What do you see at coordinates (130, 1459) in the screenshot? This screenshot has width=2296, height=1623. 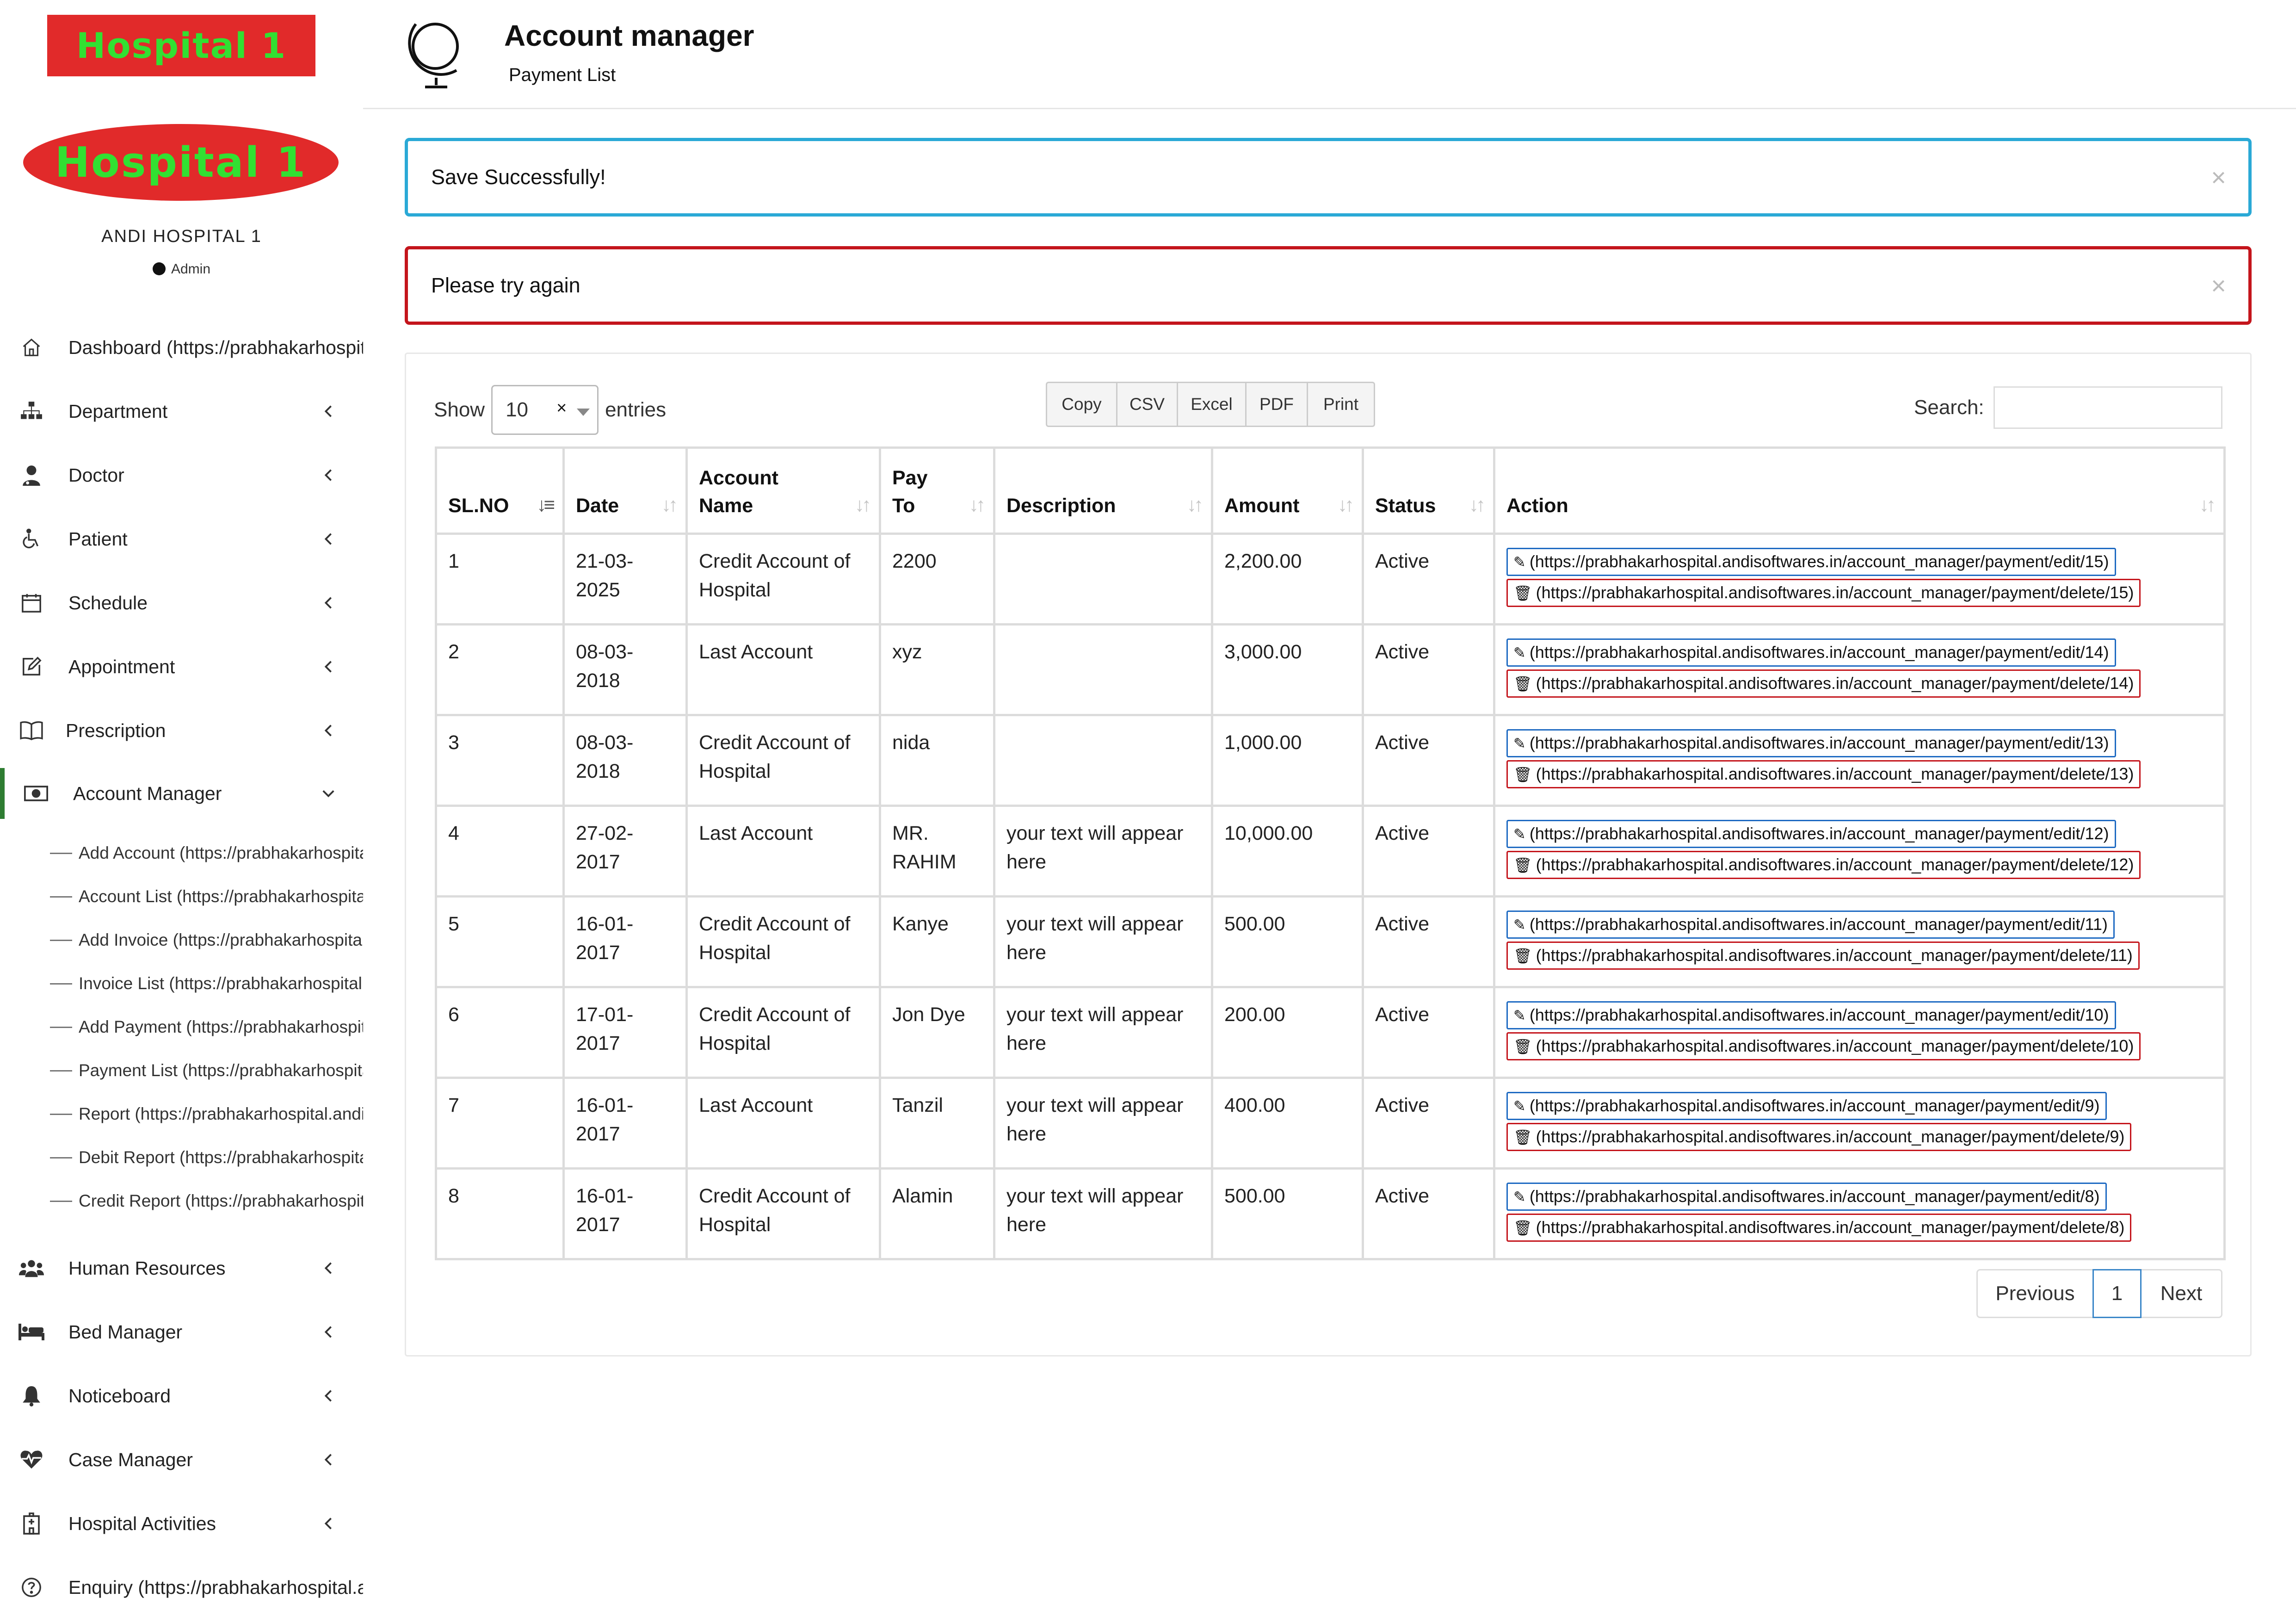 I see `sidebar-item-label: Case Manager` at bounding box center [130, 1459].